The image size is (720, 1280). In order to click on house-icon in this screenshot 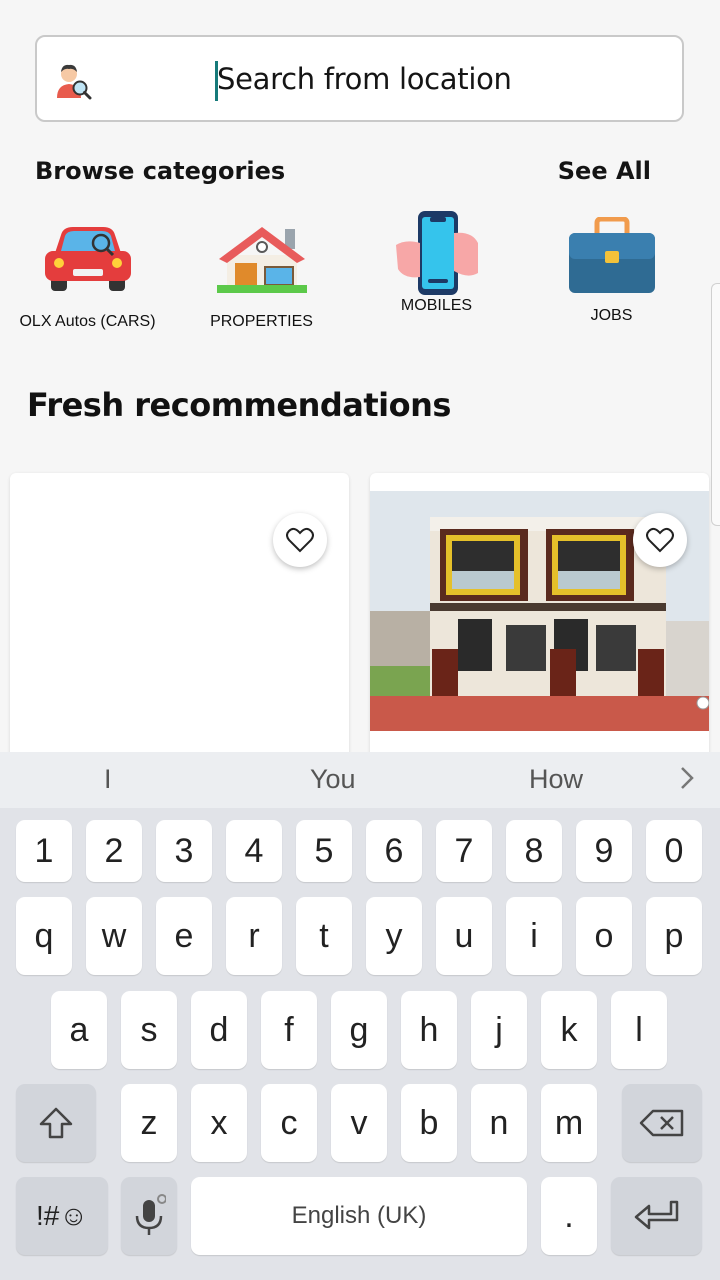, I will do `click(261, 260)`.